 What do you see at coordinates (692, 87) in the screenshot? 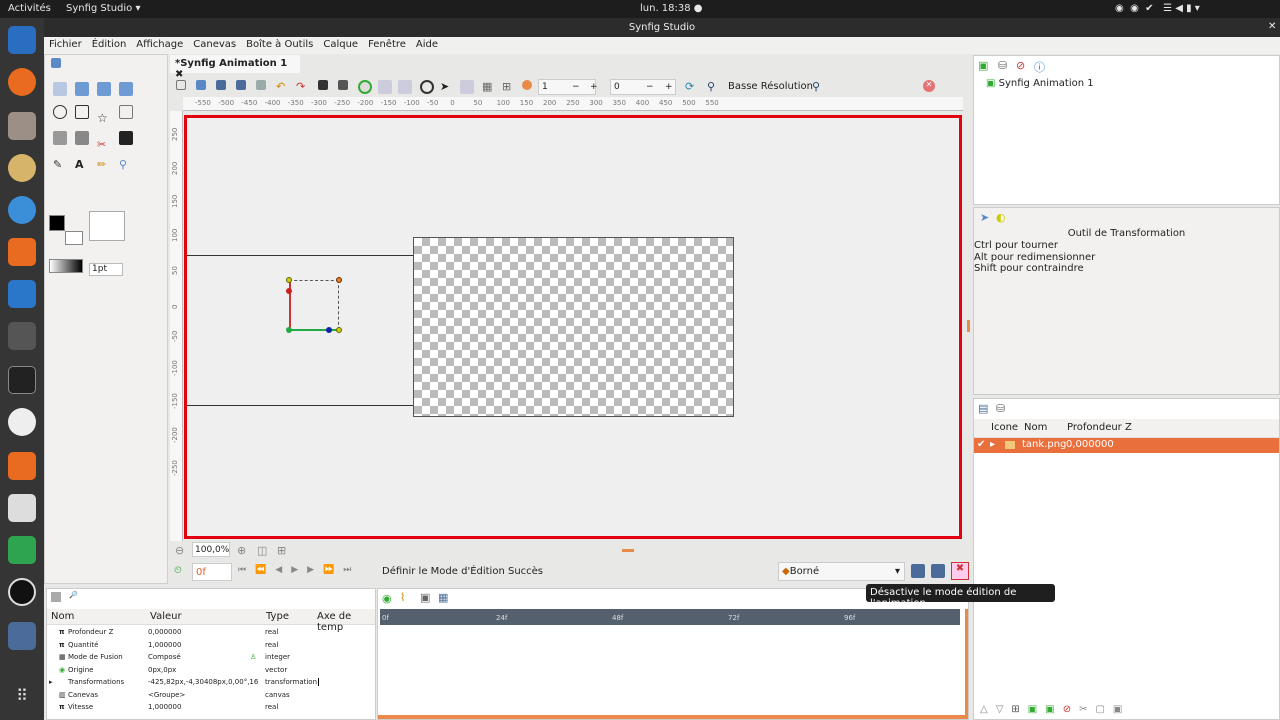
I see `refresh-icon: ⟳` at bounding box center [692, 87].